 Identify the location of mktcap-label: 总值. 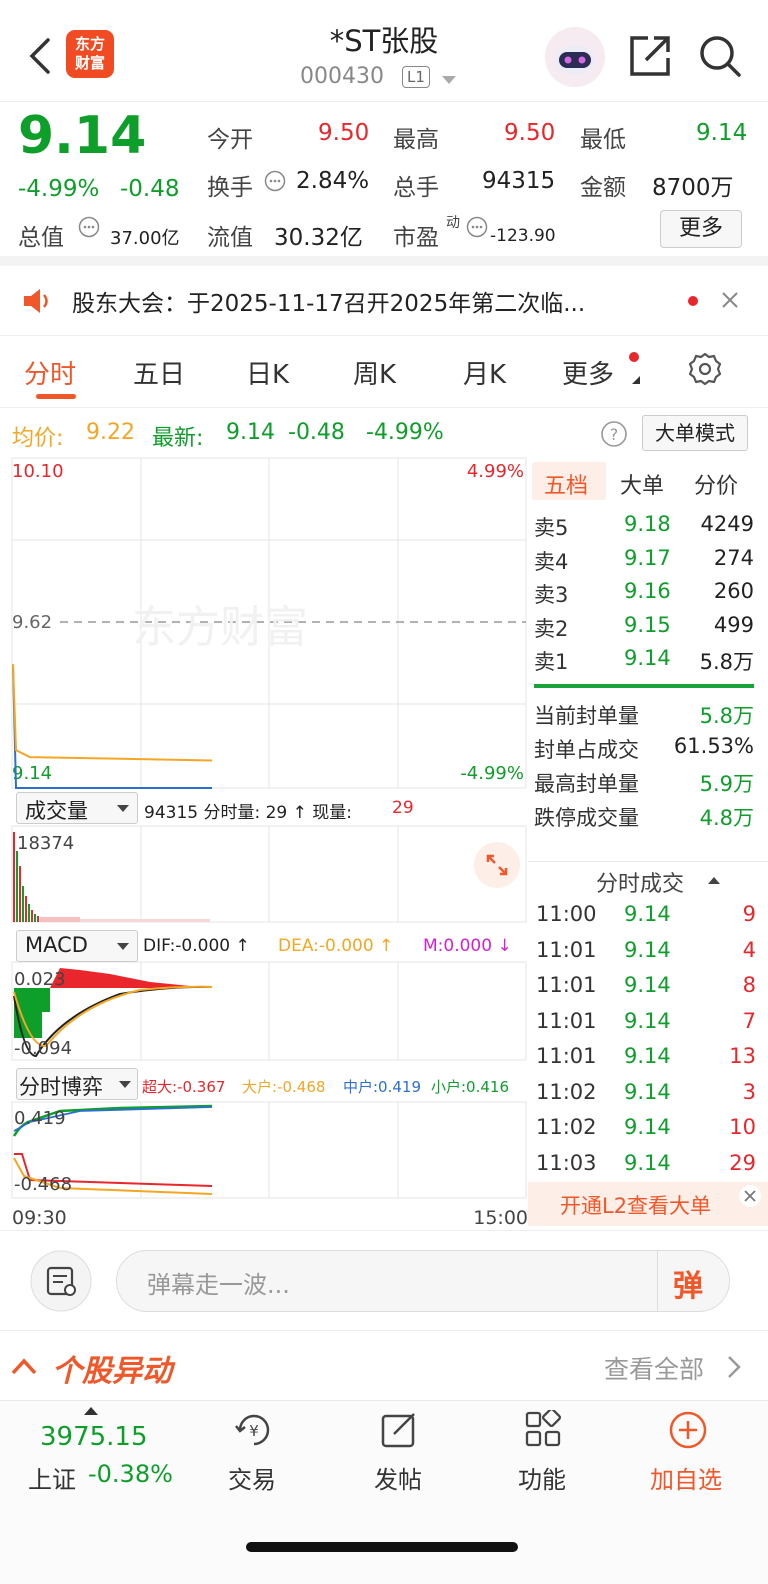
(41, 238).